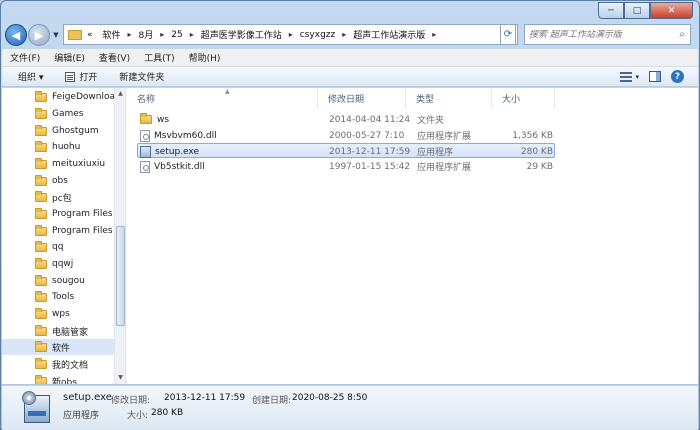  I want to click on organize-button: 组织 ▾, so click(30, 76).